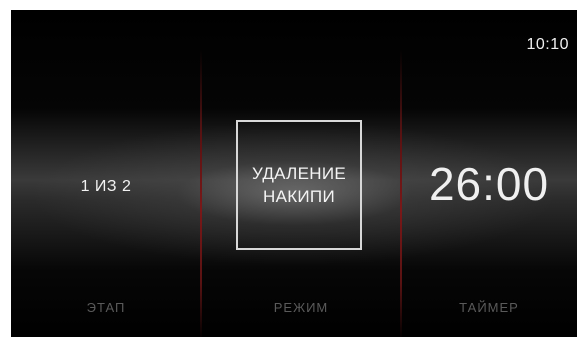 The image size is (585, 343). What do you see at coordinates (106, 307) in the screenshot?
I see `stage-label: ЭТАП` at bounding box center [106, 307].